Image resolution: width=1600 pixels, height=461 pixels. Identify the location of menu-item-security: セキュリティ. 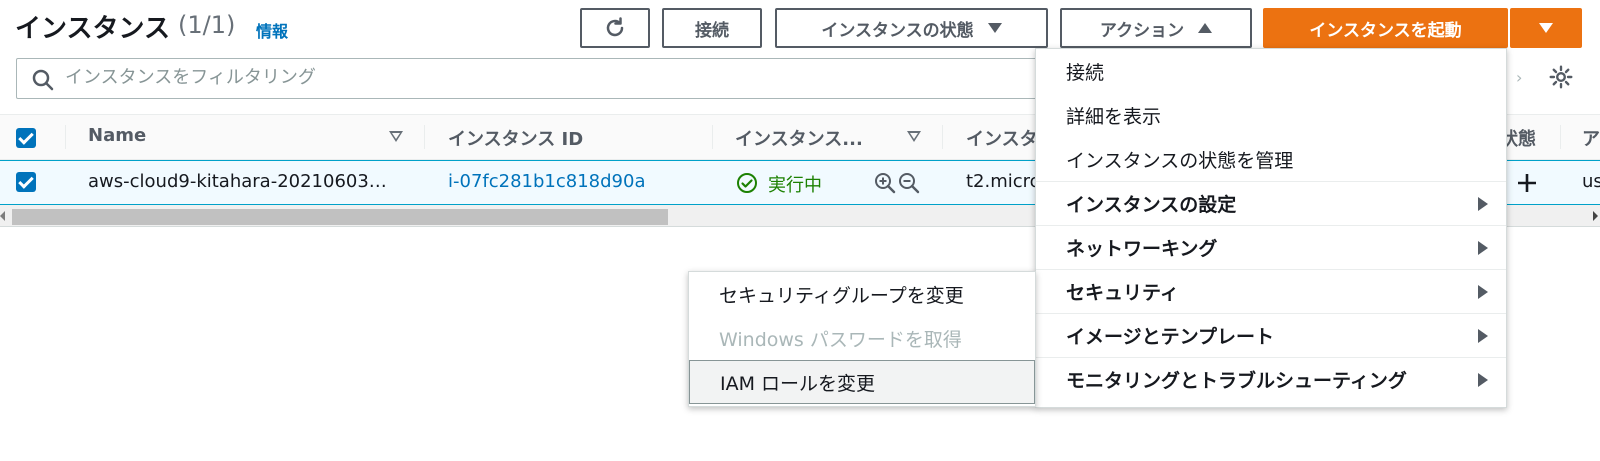
(1271, 291).